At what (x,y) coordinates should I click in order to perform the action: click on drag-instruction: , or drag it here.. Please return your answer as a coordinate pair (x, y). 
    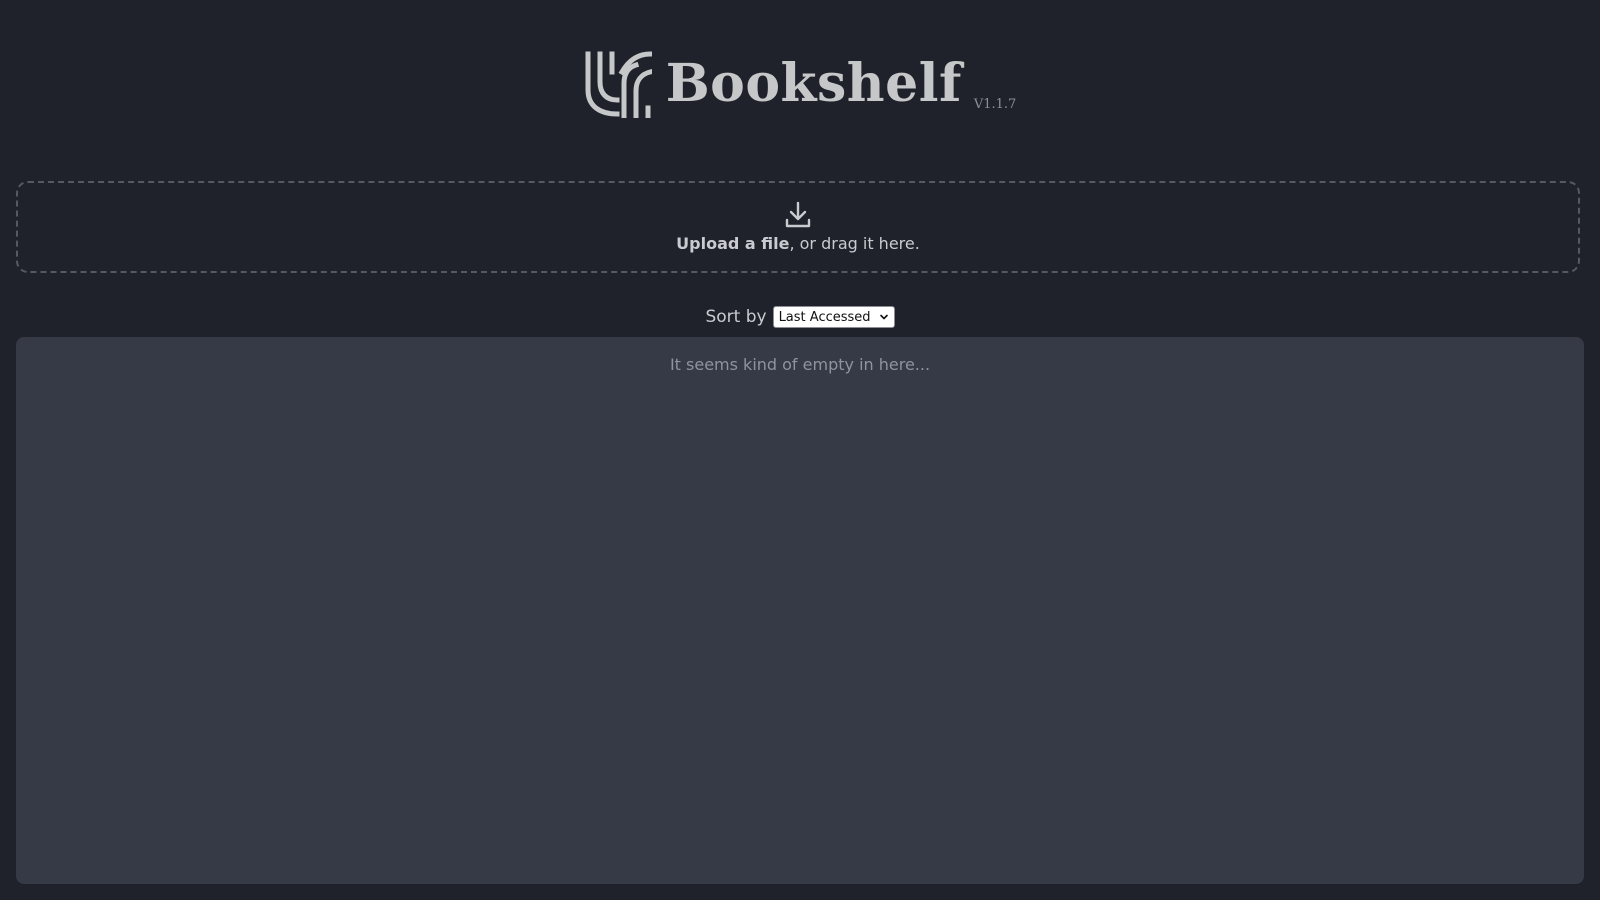
    Looking at the image, I should click on (854, 243).